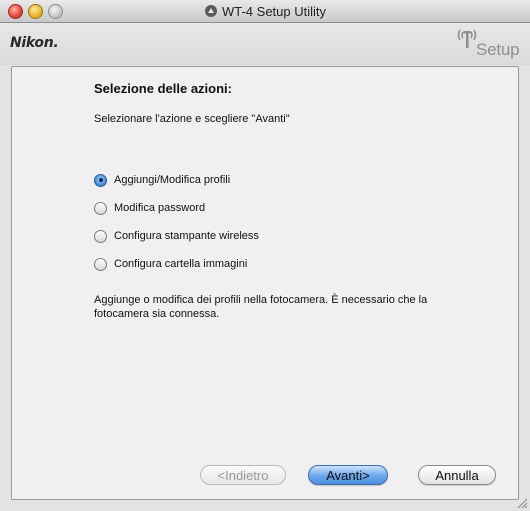 The height and width of the screenshot is (511, 530). I want to click on option-label: Aggiungi/Modifica profili, so click(172, 180).